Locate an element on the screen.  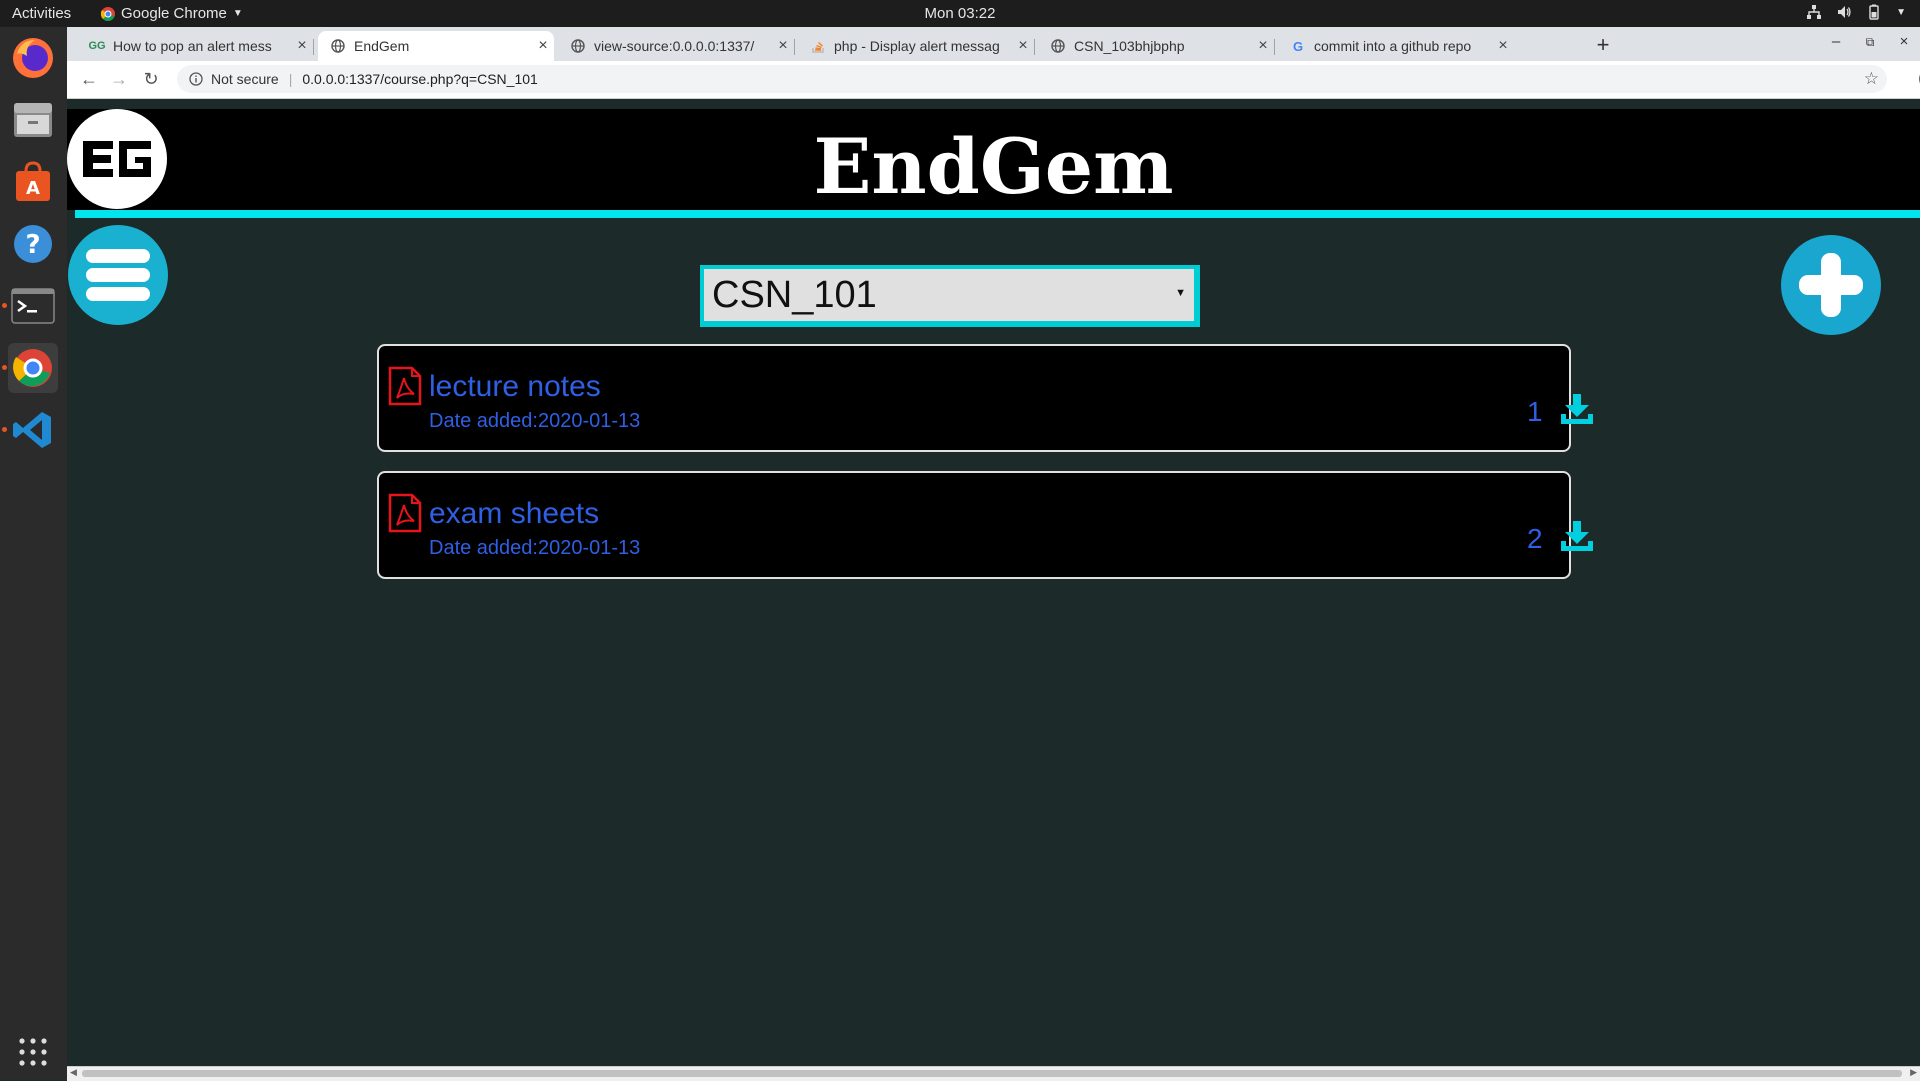
dock-firefox is located at coordinates (33, 58).